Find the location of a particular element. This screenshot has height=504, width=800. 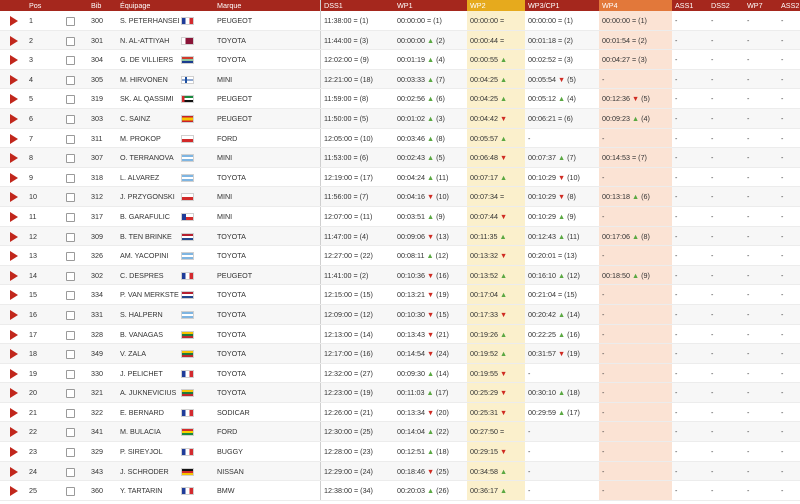

crew-cell: B. TEN BRINKE is located at coordinates (146, 236).